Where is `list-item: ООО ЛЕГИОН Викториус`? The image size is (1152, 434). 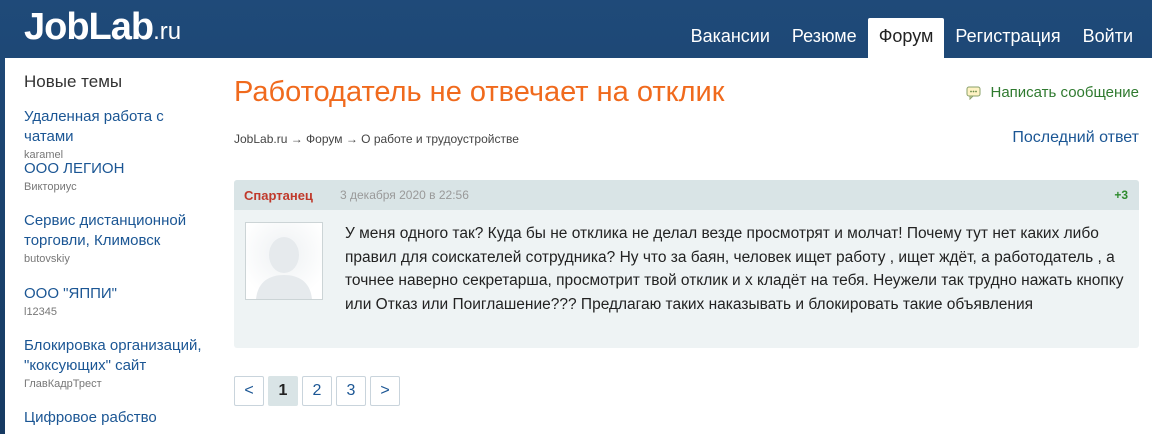 list-item: ООО ЛЕГИОН Викториус is located at coordinates (119, 176).